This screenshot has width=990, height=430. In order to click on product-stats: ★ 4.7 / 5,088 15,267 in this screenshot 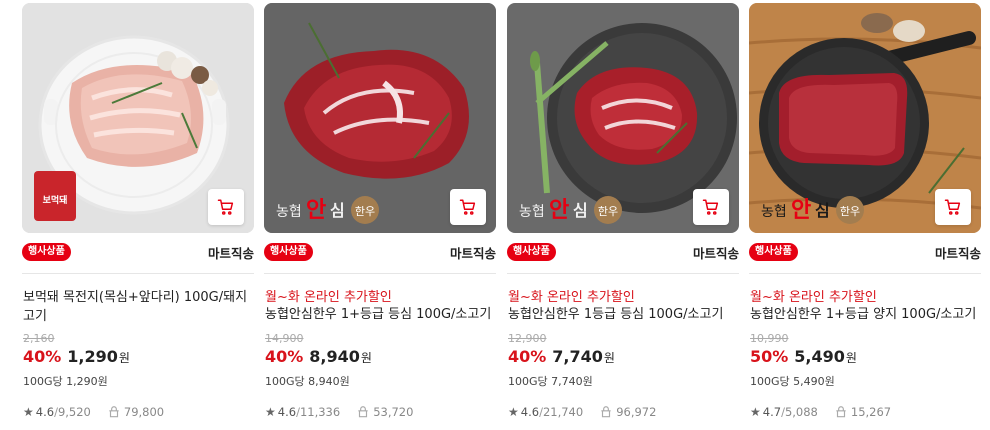, I will do `click(820, 412)`.